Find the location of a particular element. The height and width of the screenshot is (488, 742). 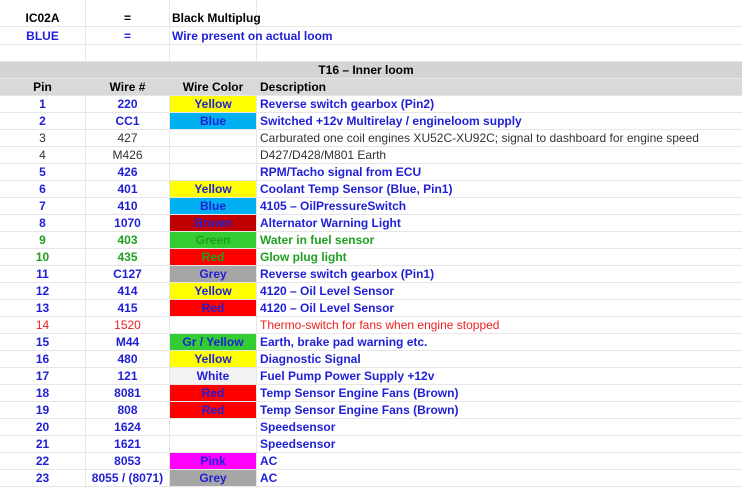

wire-color-cell: Pink is located at coordinates (213, 461).